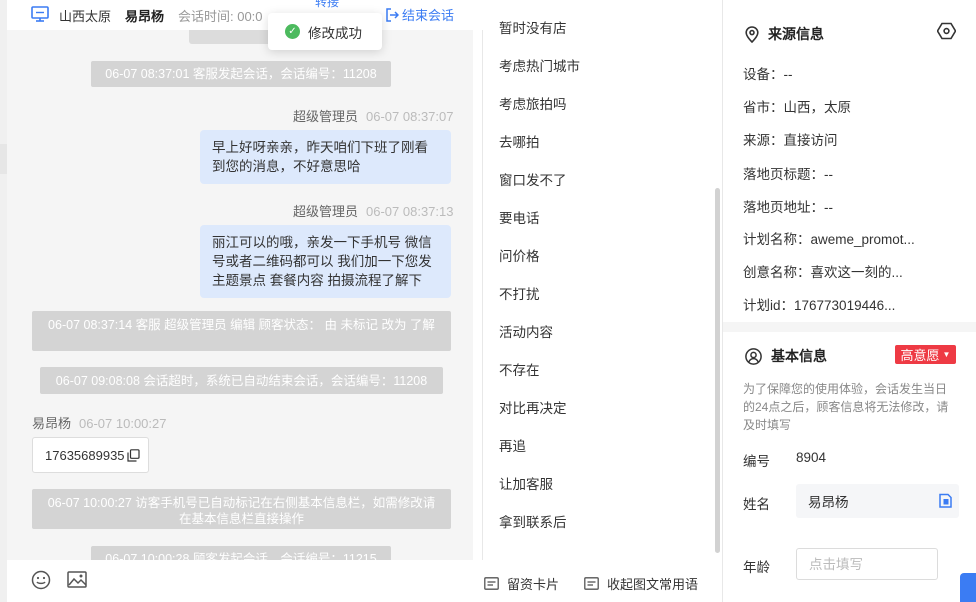 This screenshot has height=602, width=976. I want to click on image-icon, so click(77, 579).